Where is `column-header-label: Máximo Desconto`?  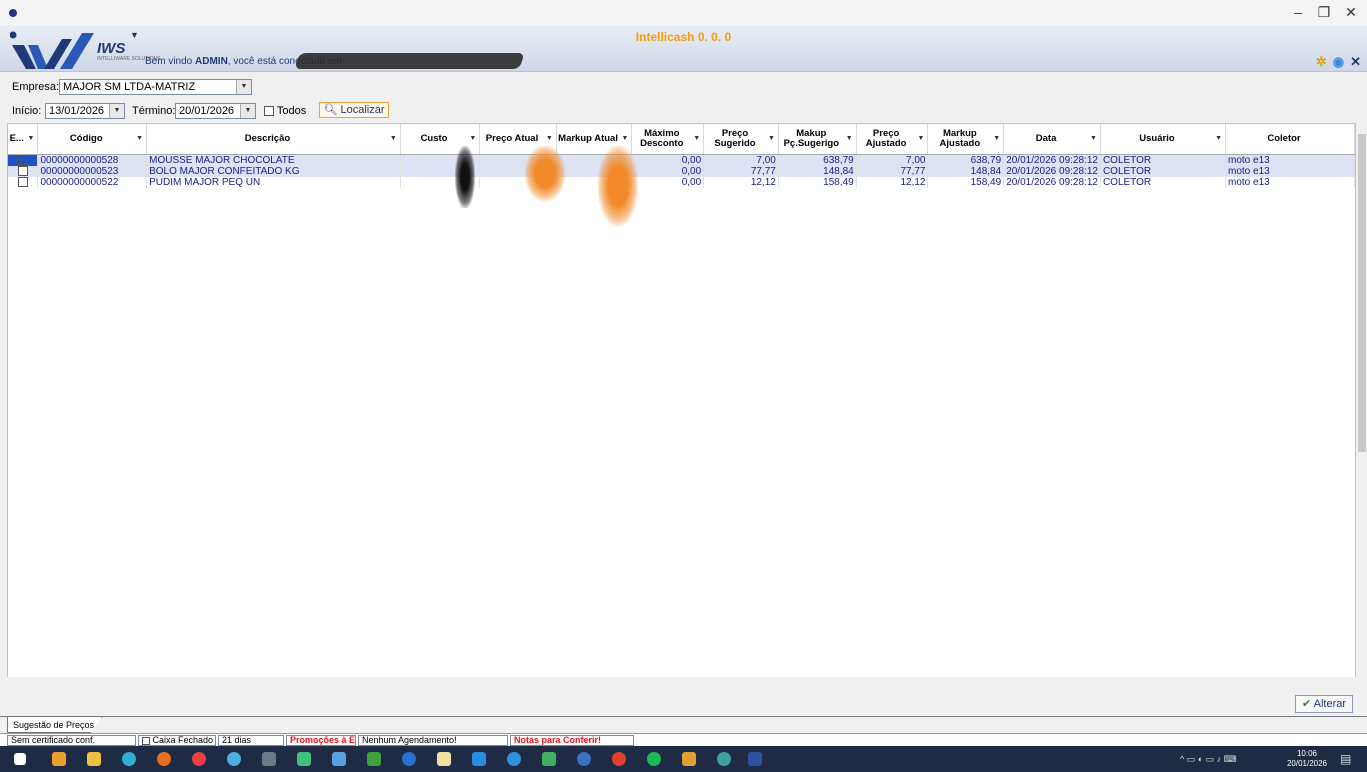
column-header-label: Máximo Desconto is located at coordinates (662, 138).